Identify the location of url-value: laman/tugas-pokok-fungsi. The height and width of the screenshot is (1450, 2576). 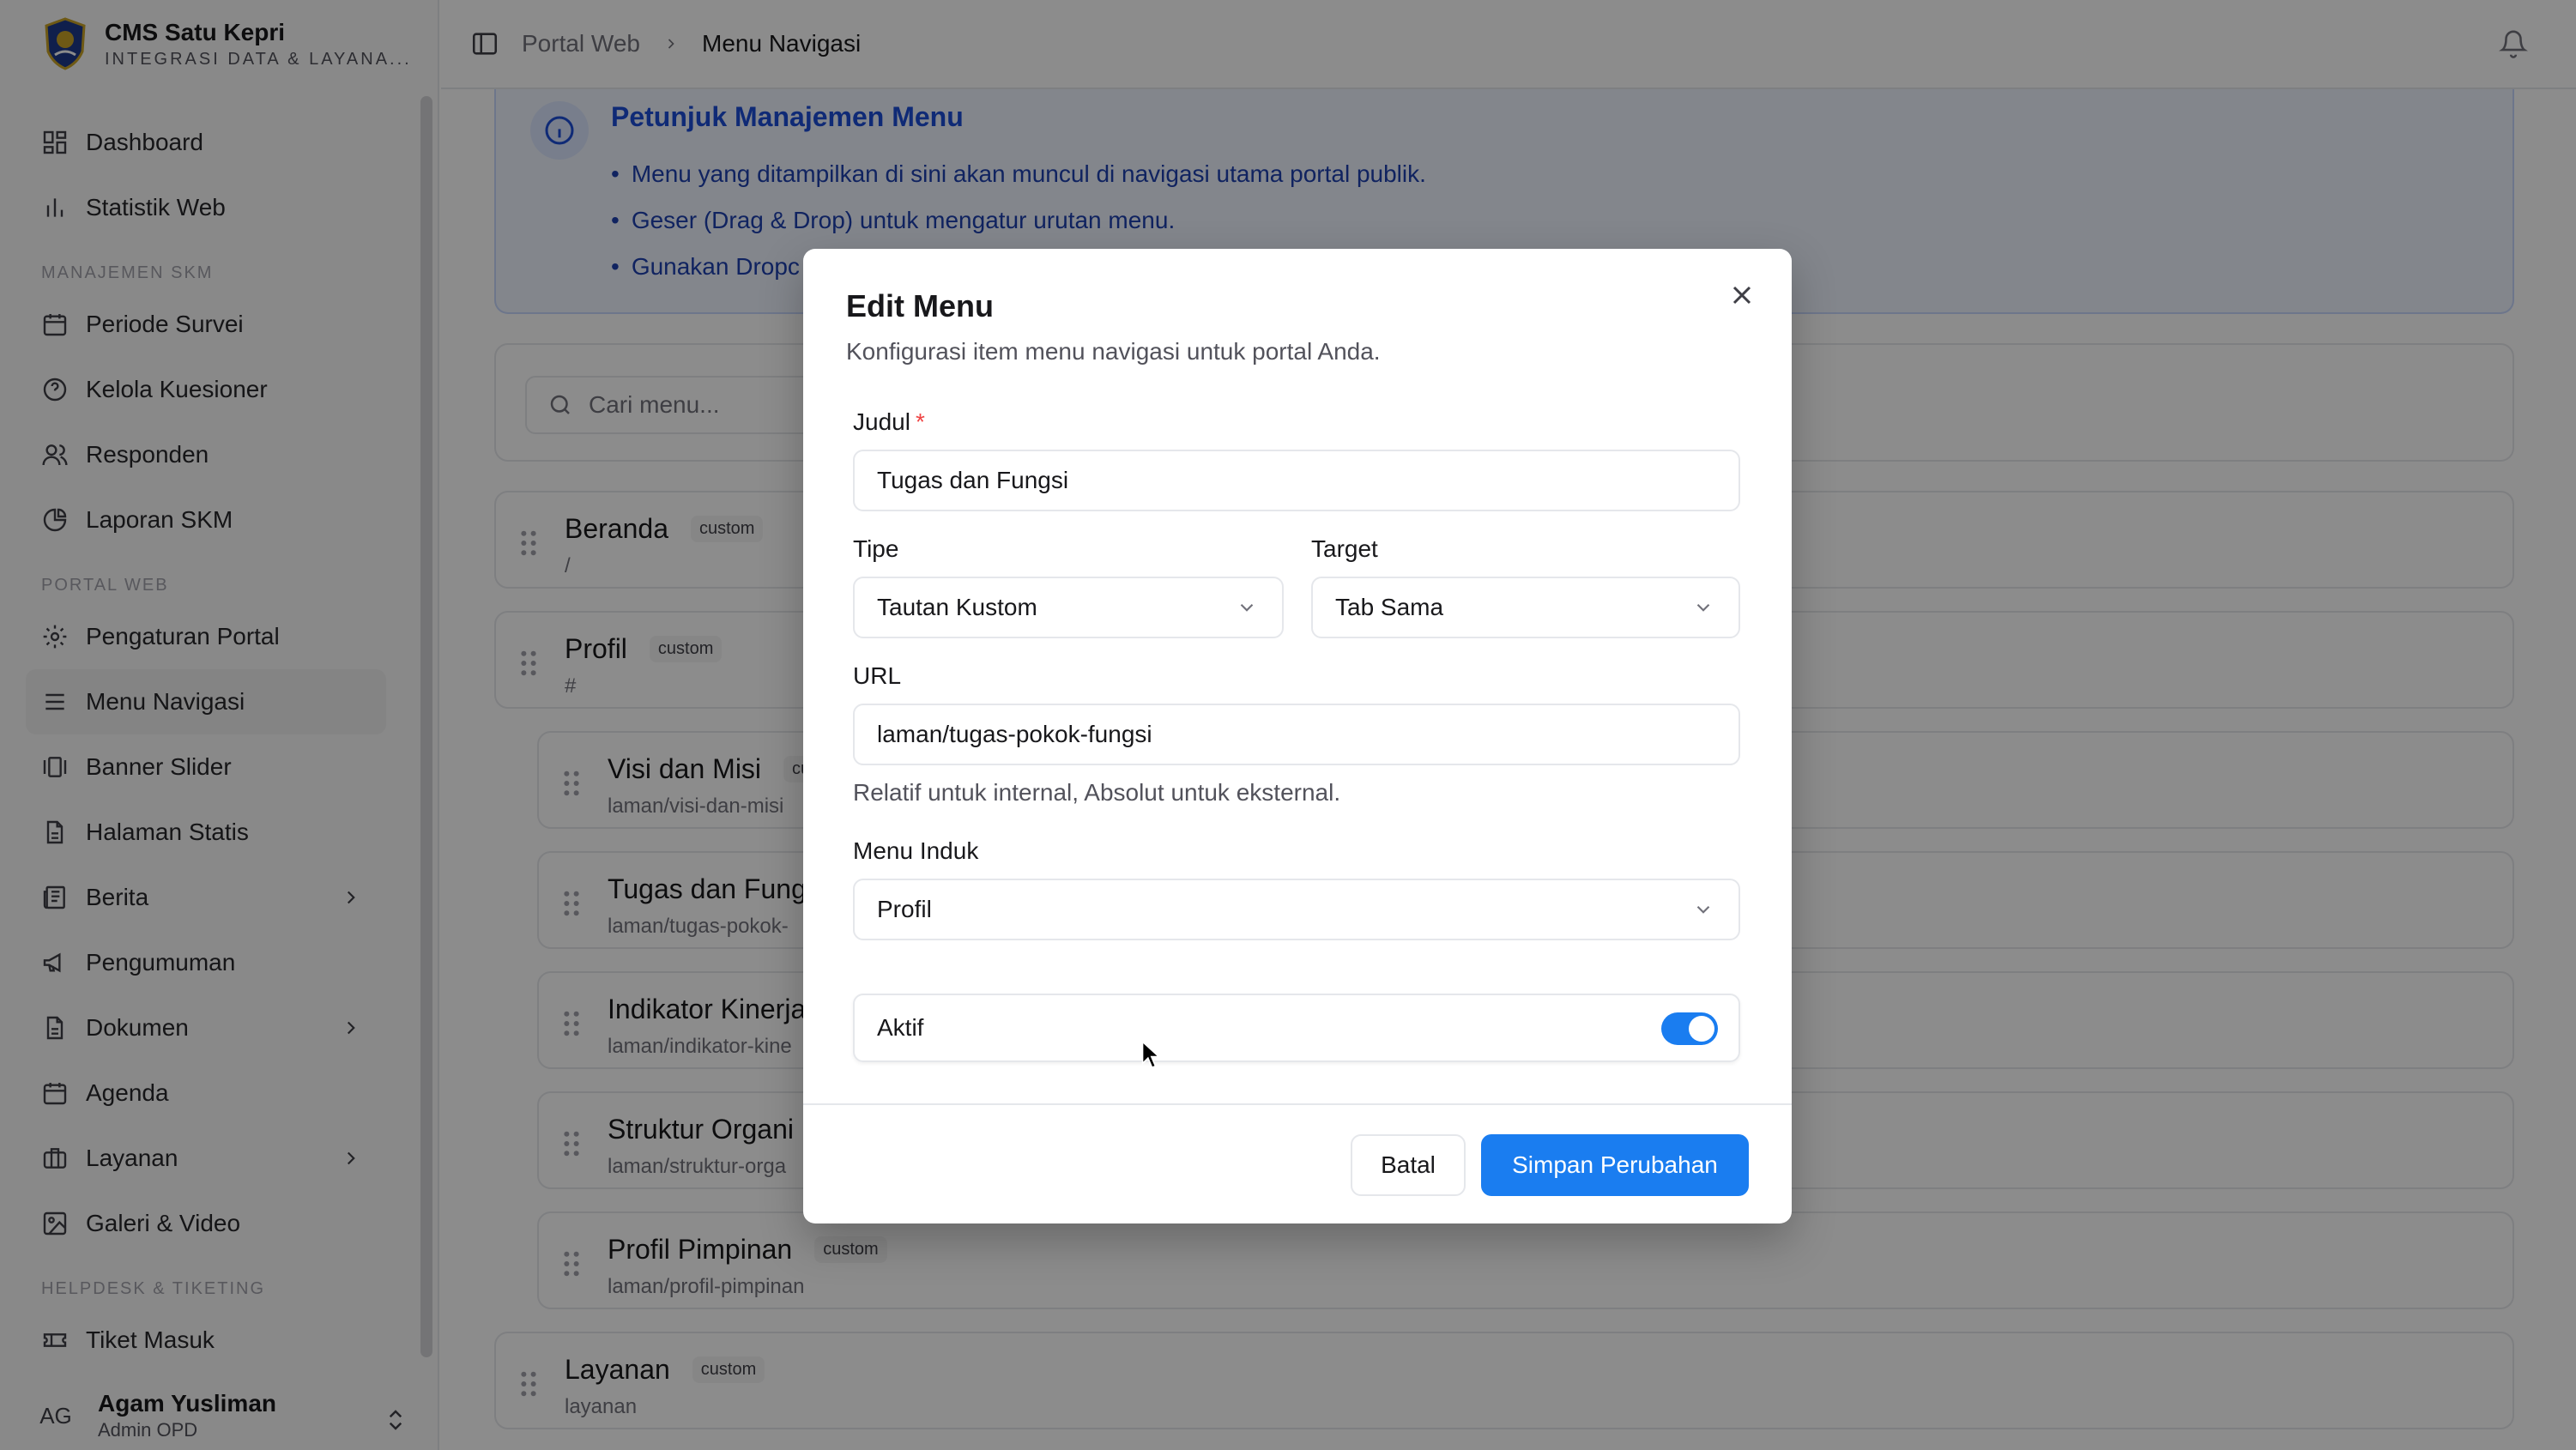
(1015, 734).